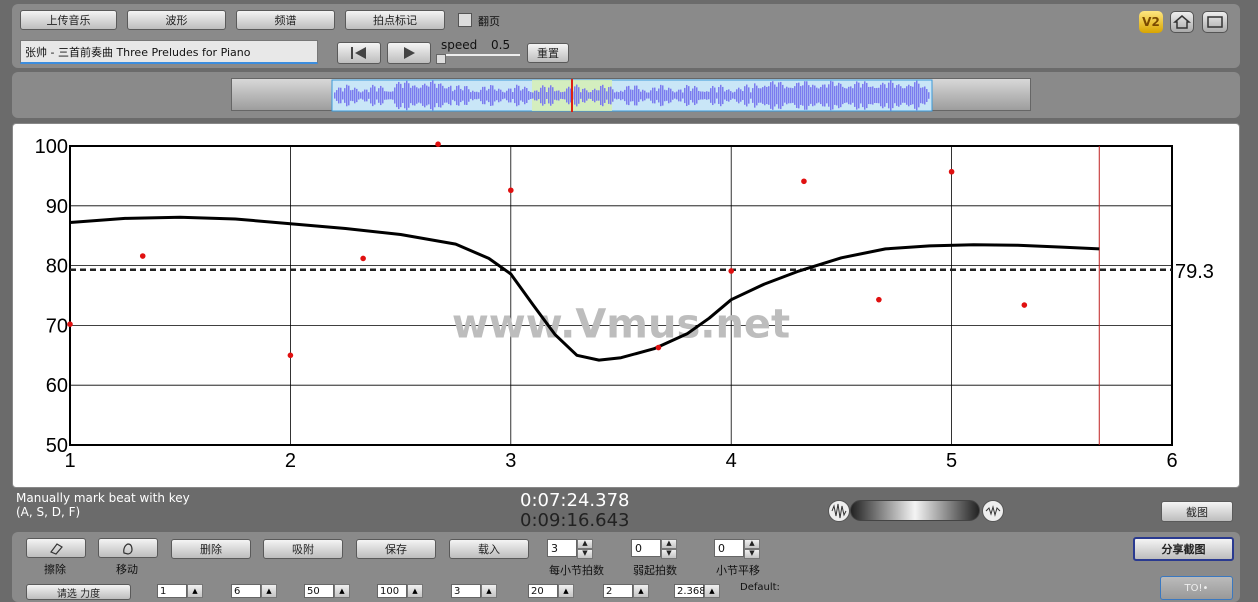  What do you see at coordinates (731, 461) in the screenshot?
I see `x-tick-label: 4` at bounding box center [731, 461].